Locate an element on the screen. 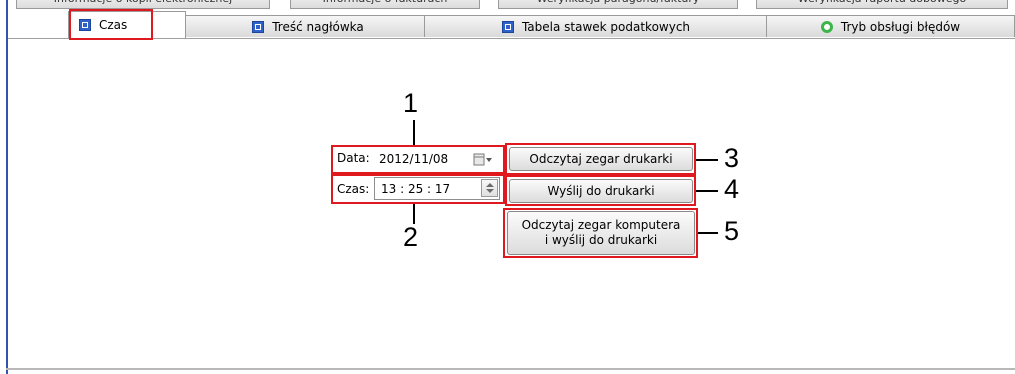  tab-tax-rates: Tabela stawek podatkowych is located at coordinates (596, 26).